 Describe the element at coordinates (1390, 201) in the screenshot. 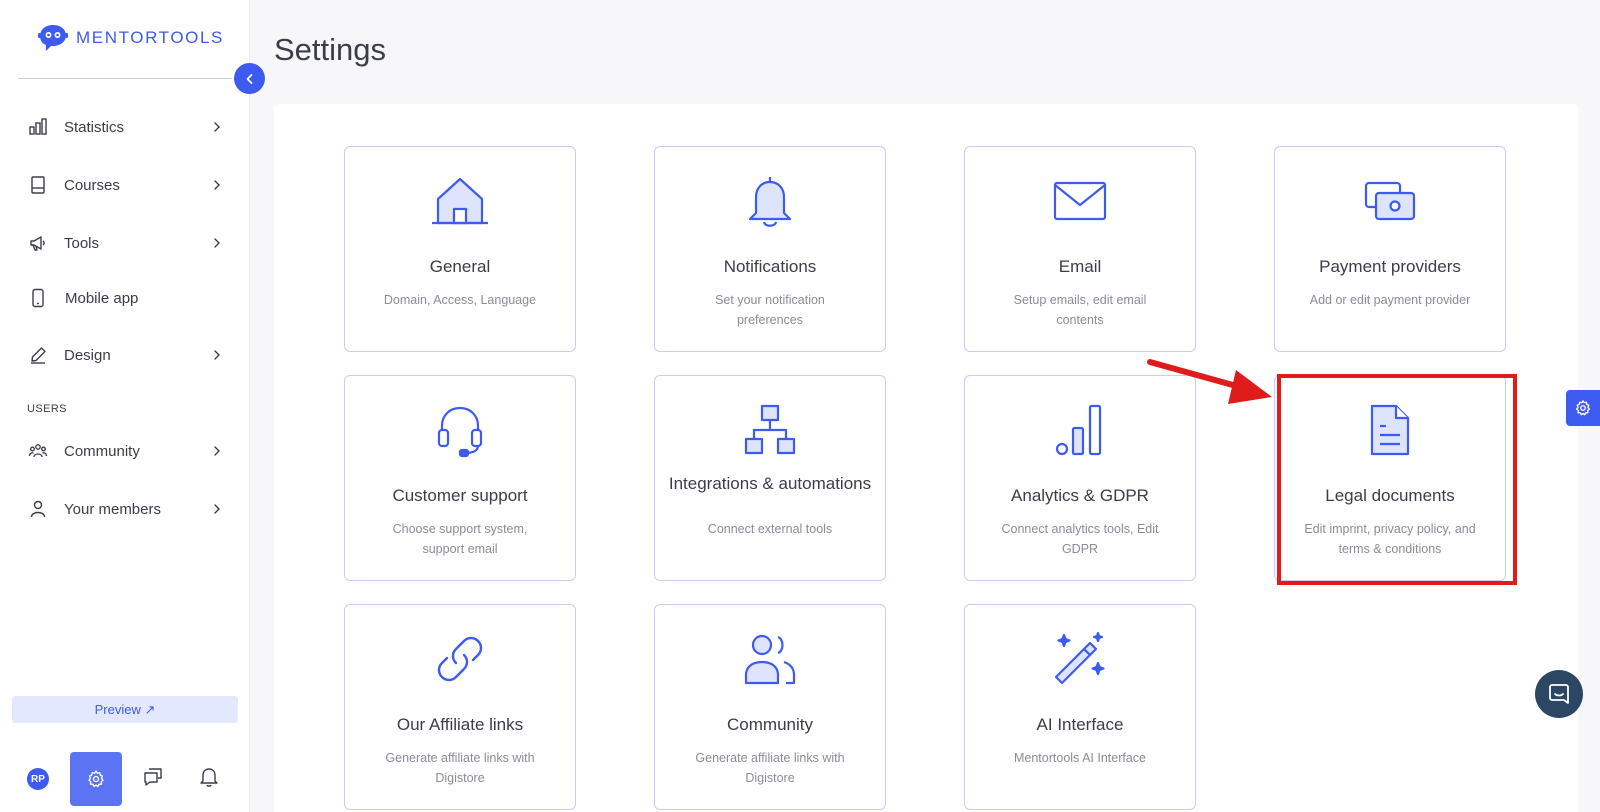

I see `payment-icon` at that location.